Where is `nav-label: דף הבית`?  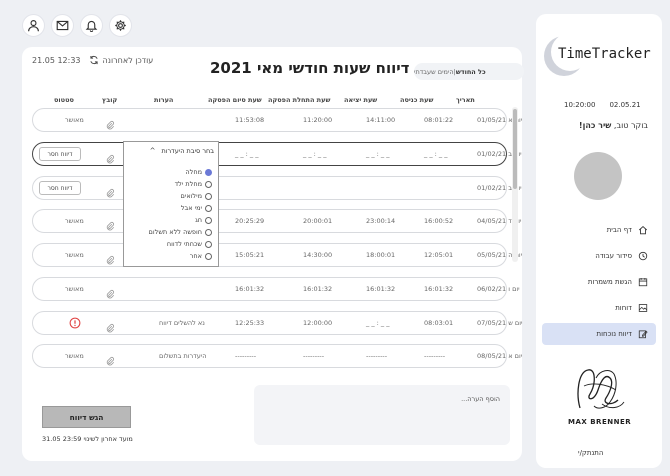 nav-label: דף הבית is located at coordinates (619, 230).